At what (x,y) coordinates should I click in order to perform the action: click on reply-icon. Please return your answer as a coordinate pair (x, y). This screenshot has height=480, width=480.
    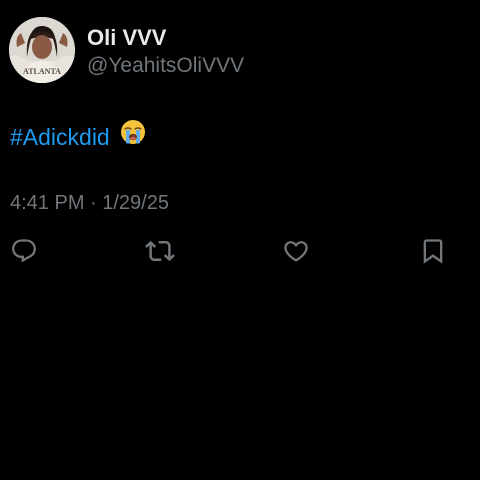
    Looking at the image, I should click on (24, 251).